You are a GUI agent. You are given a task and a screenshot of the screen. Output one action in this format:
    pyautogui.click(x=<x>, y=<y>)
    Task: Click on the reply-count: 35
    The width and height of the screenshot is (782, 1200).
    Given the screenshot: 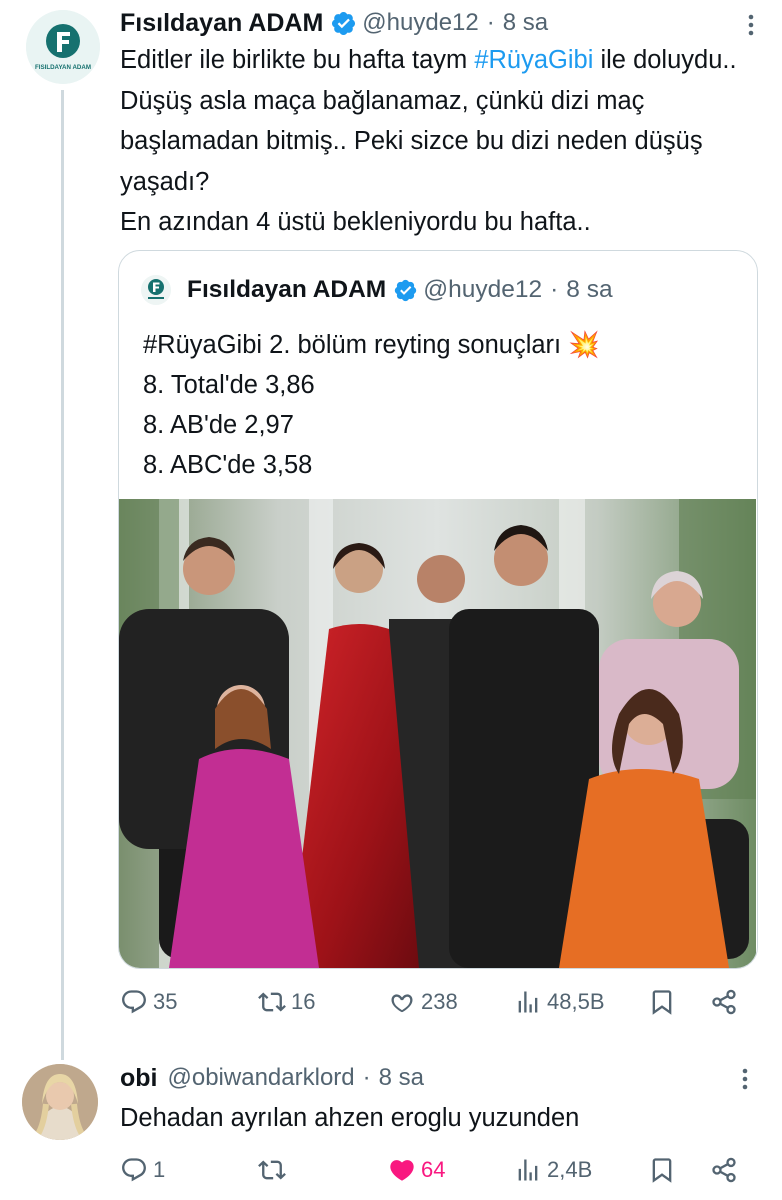 What is the action you would take?
    pyautogui.click(x=165, y=1001)
    